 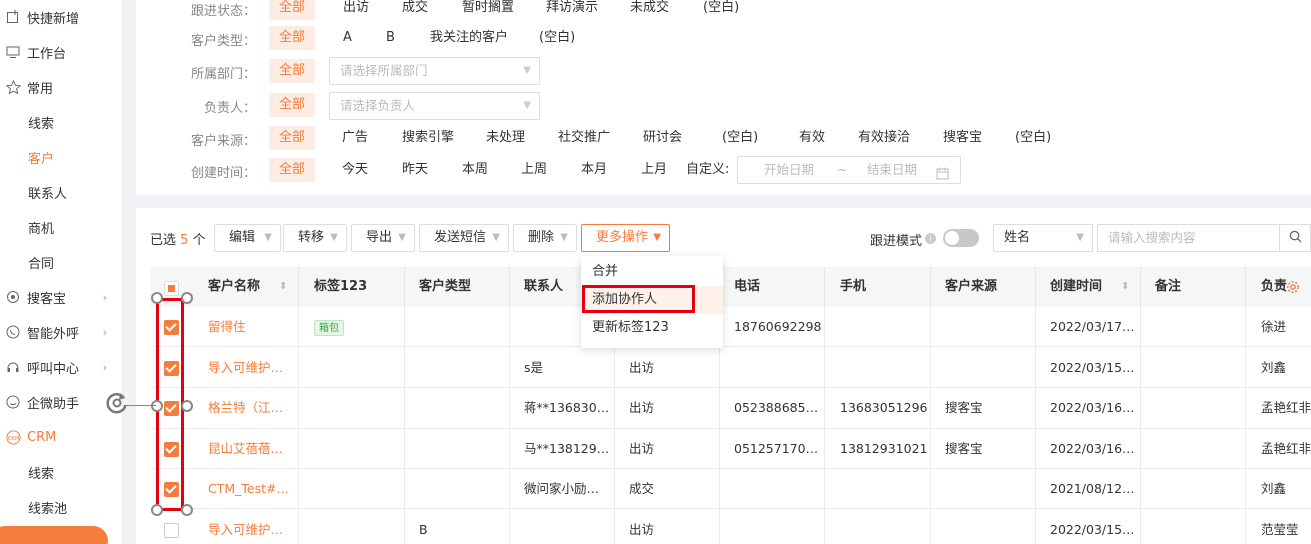 What do you see at coordinates (964, 448) in the screenshot?
I see `source-cell: 搜客宝` at bounding box center [964, 448].